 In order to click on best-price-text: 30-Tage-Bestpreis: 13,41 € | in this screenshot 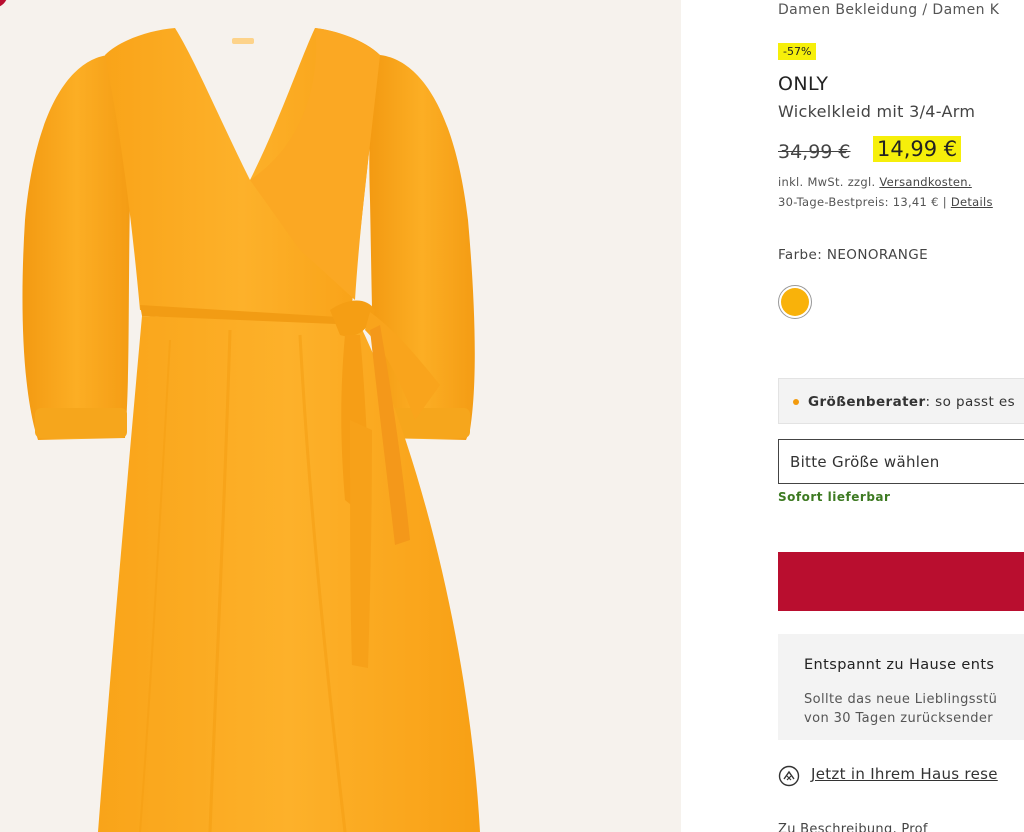, I will do `click(864, 202)`.